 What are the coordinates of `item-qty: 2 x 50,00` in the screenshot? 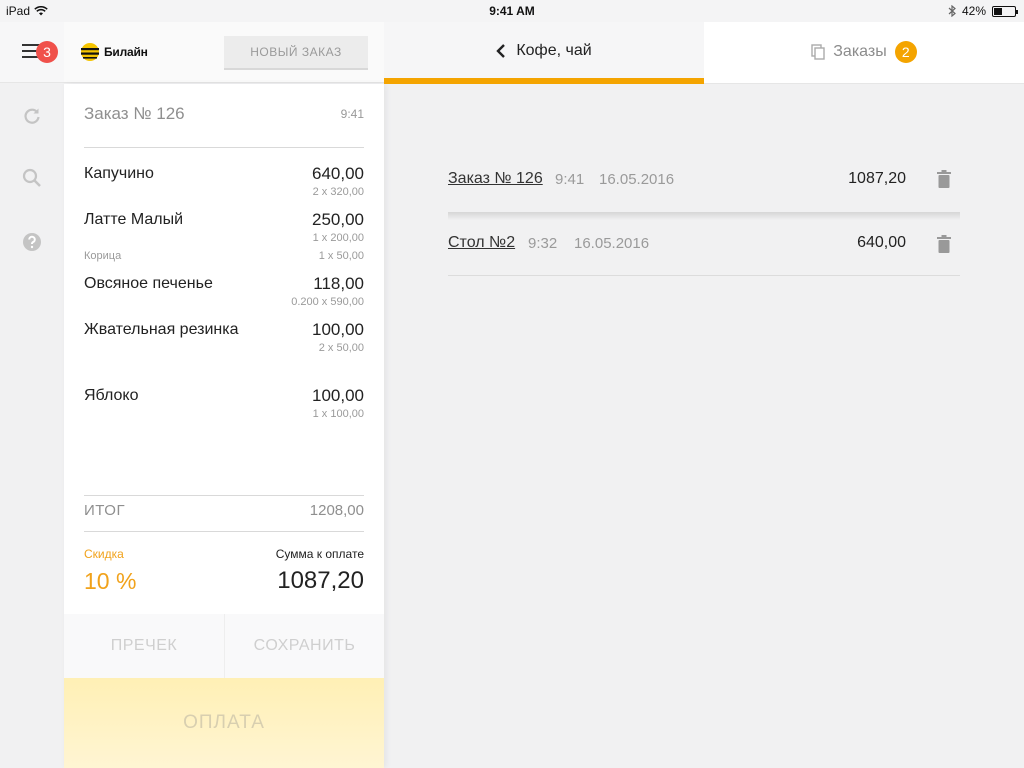 It's located at (341, 348).